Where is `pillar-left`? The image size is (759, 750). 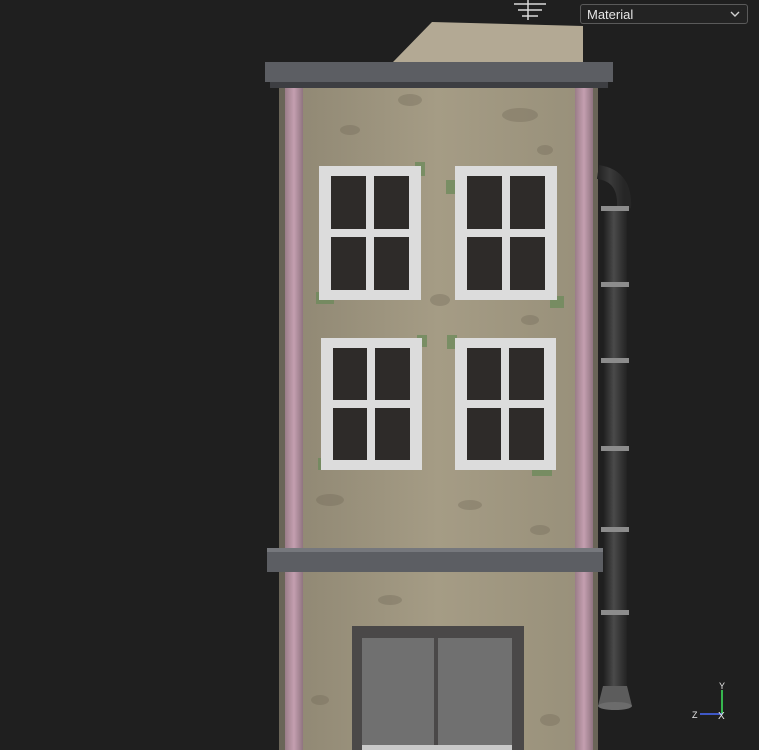
pillar-left is located at coordinates (294, 417).